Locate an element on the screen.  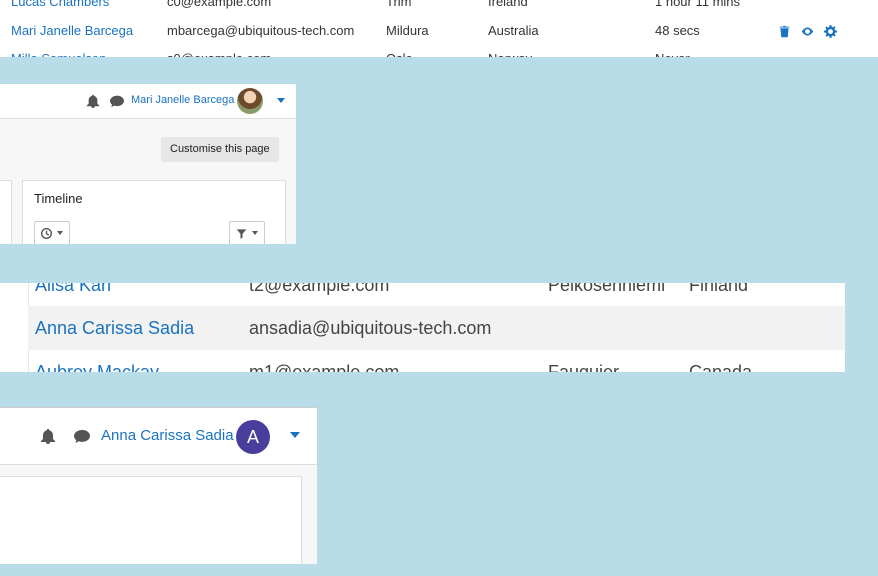
timeline-block: Timeline is located at coordinates (154, 212).